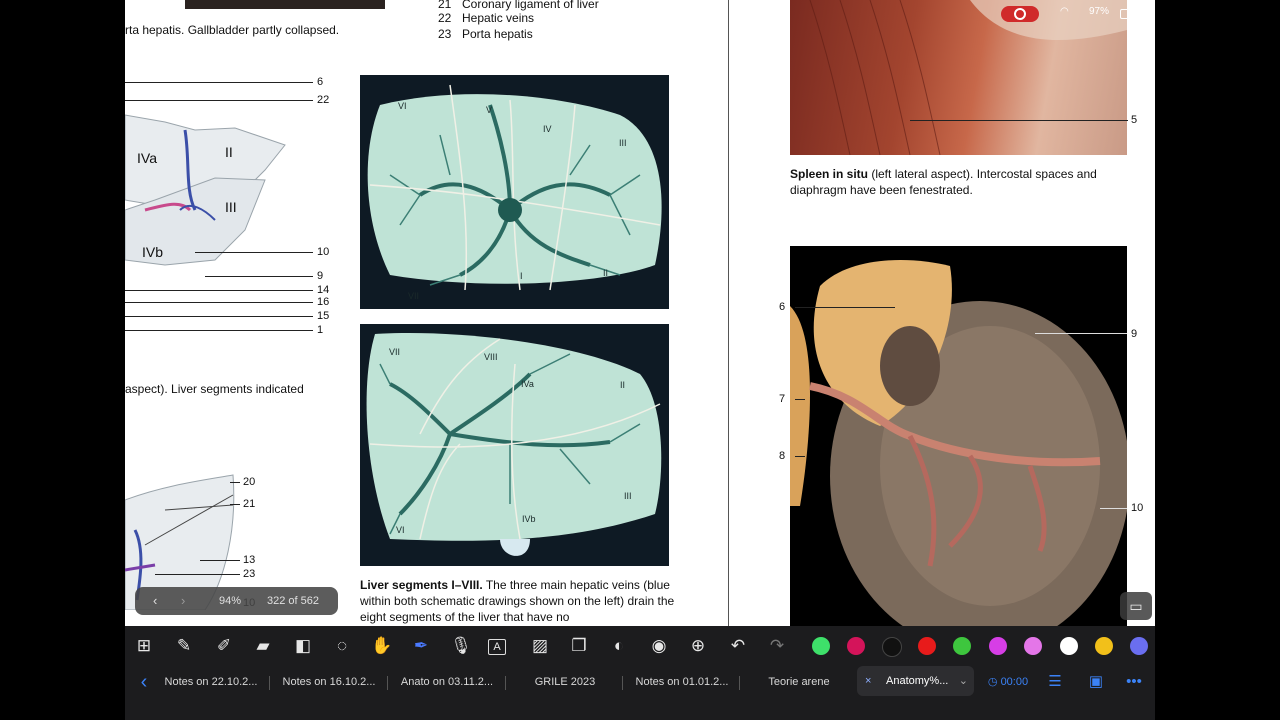 This screenshot has width=1280, height=720. What do you see at coordinates (565, 682) in the screenshot?
I see `tab-item: GRILE 2023` at bounding box center [565, 682].